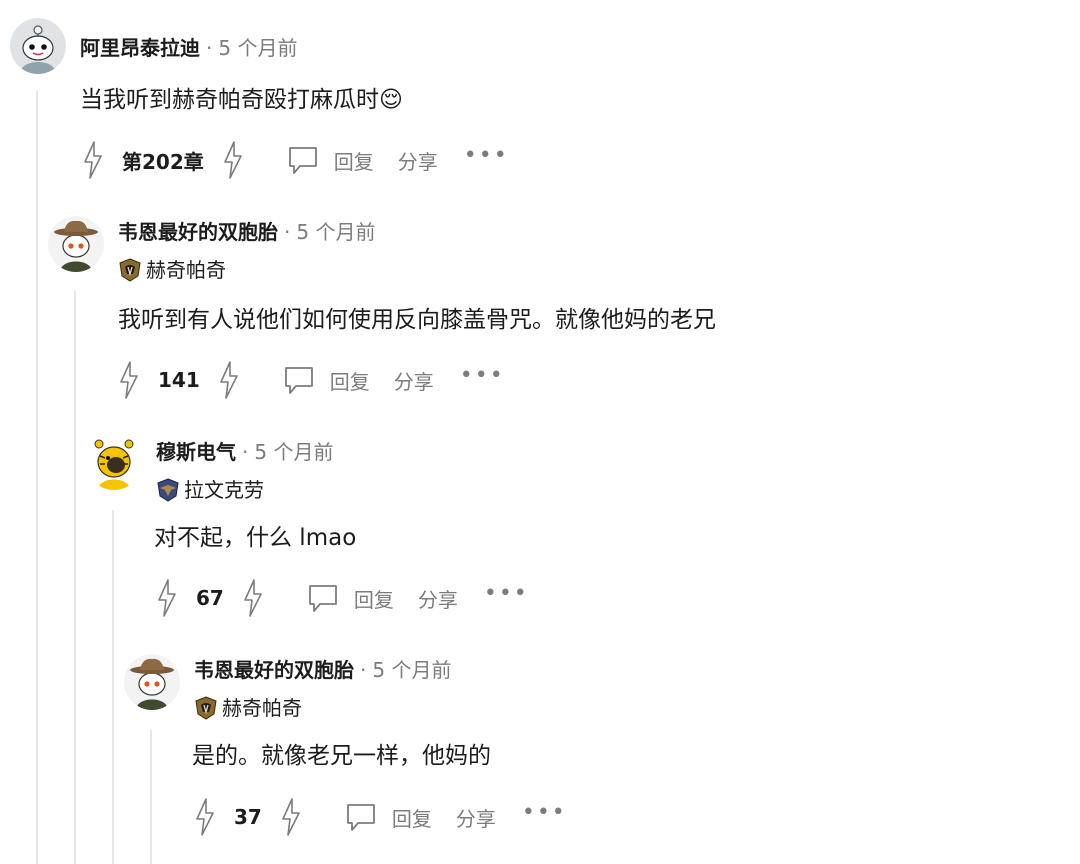  Describe the element at coordinates (140, 48) in the screenshot. I see `username: 阿里昂泰拉迪` at that location.